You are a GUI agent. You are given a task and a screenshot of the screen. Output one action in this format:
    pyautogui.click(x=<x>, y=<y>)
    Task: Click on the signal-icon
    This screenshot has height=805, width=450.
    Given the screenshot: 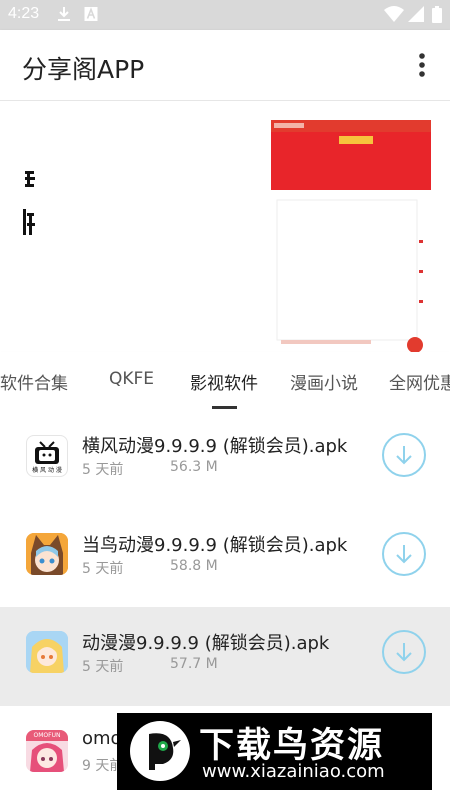 What is the action you would take?
    pyautogui.click(x=416, y=14)
    